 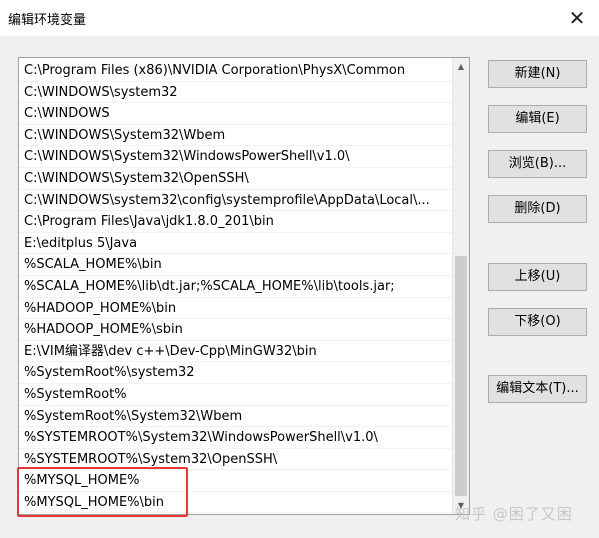 What do you see at coordinates (235, 309) in the screenshot?
I see `path-list-item: %HADOOP_HOME%\bin` at bounding box center [235, 309].